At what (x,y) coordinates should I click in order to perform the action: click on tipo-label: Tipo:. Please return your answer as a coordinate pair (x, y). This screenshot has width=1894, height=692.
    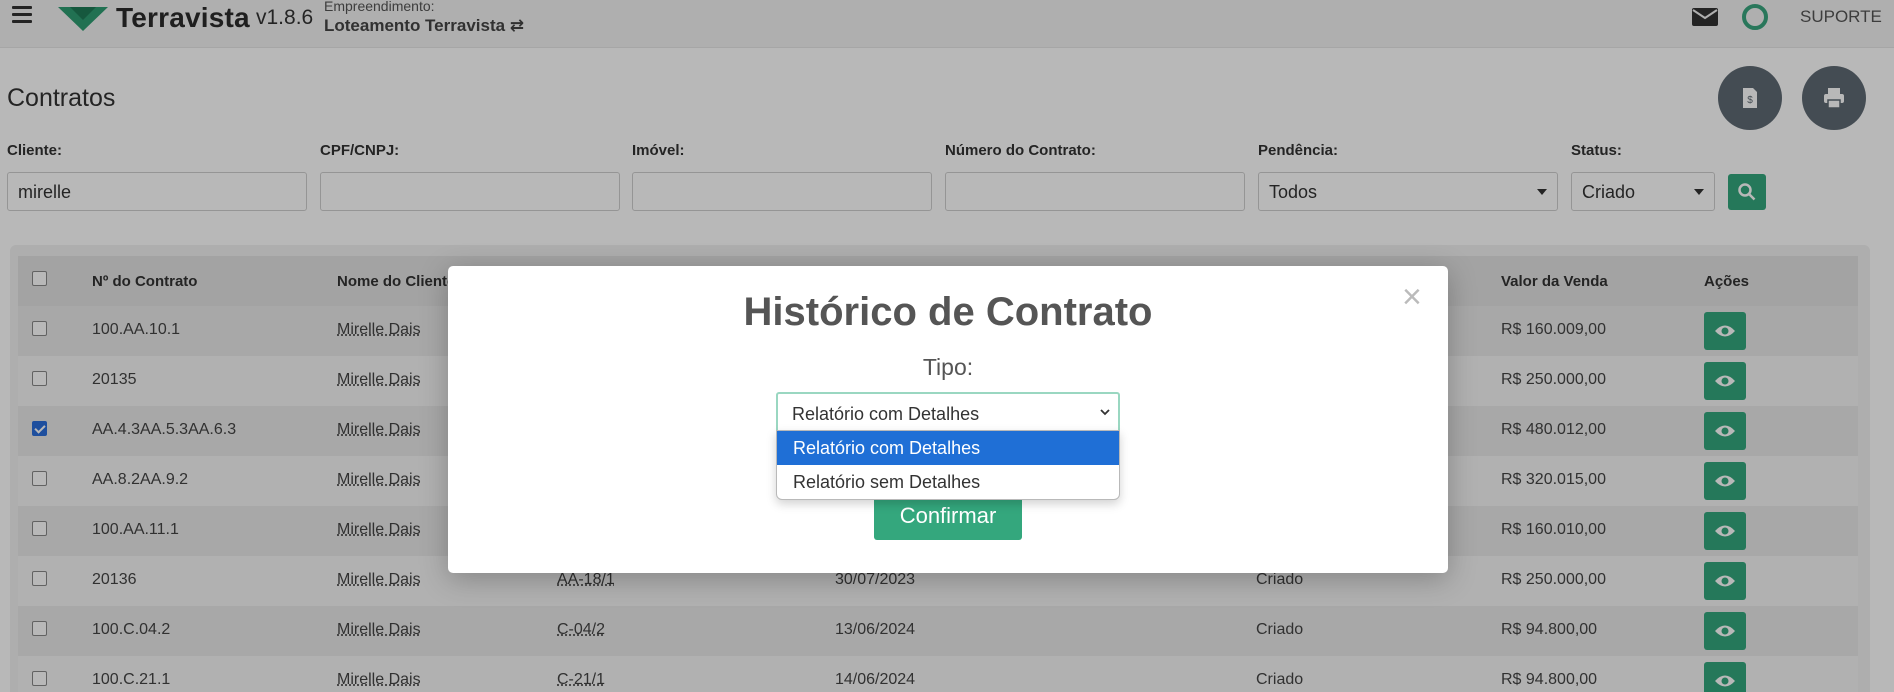
    Looking at the image, I should click on (948, 367).